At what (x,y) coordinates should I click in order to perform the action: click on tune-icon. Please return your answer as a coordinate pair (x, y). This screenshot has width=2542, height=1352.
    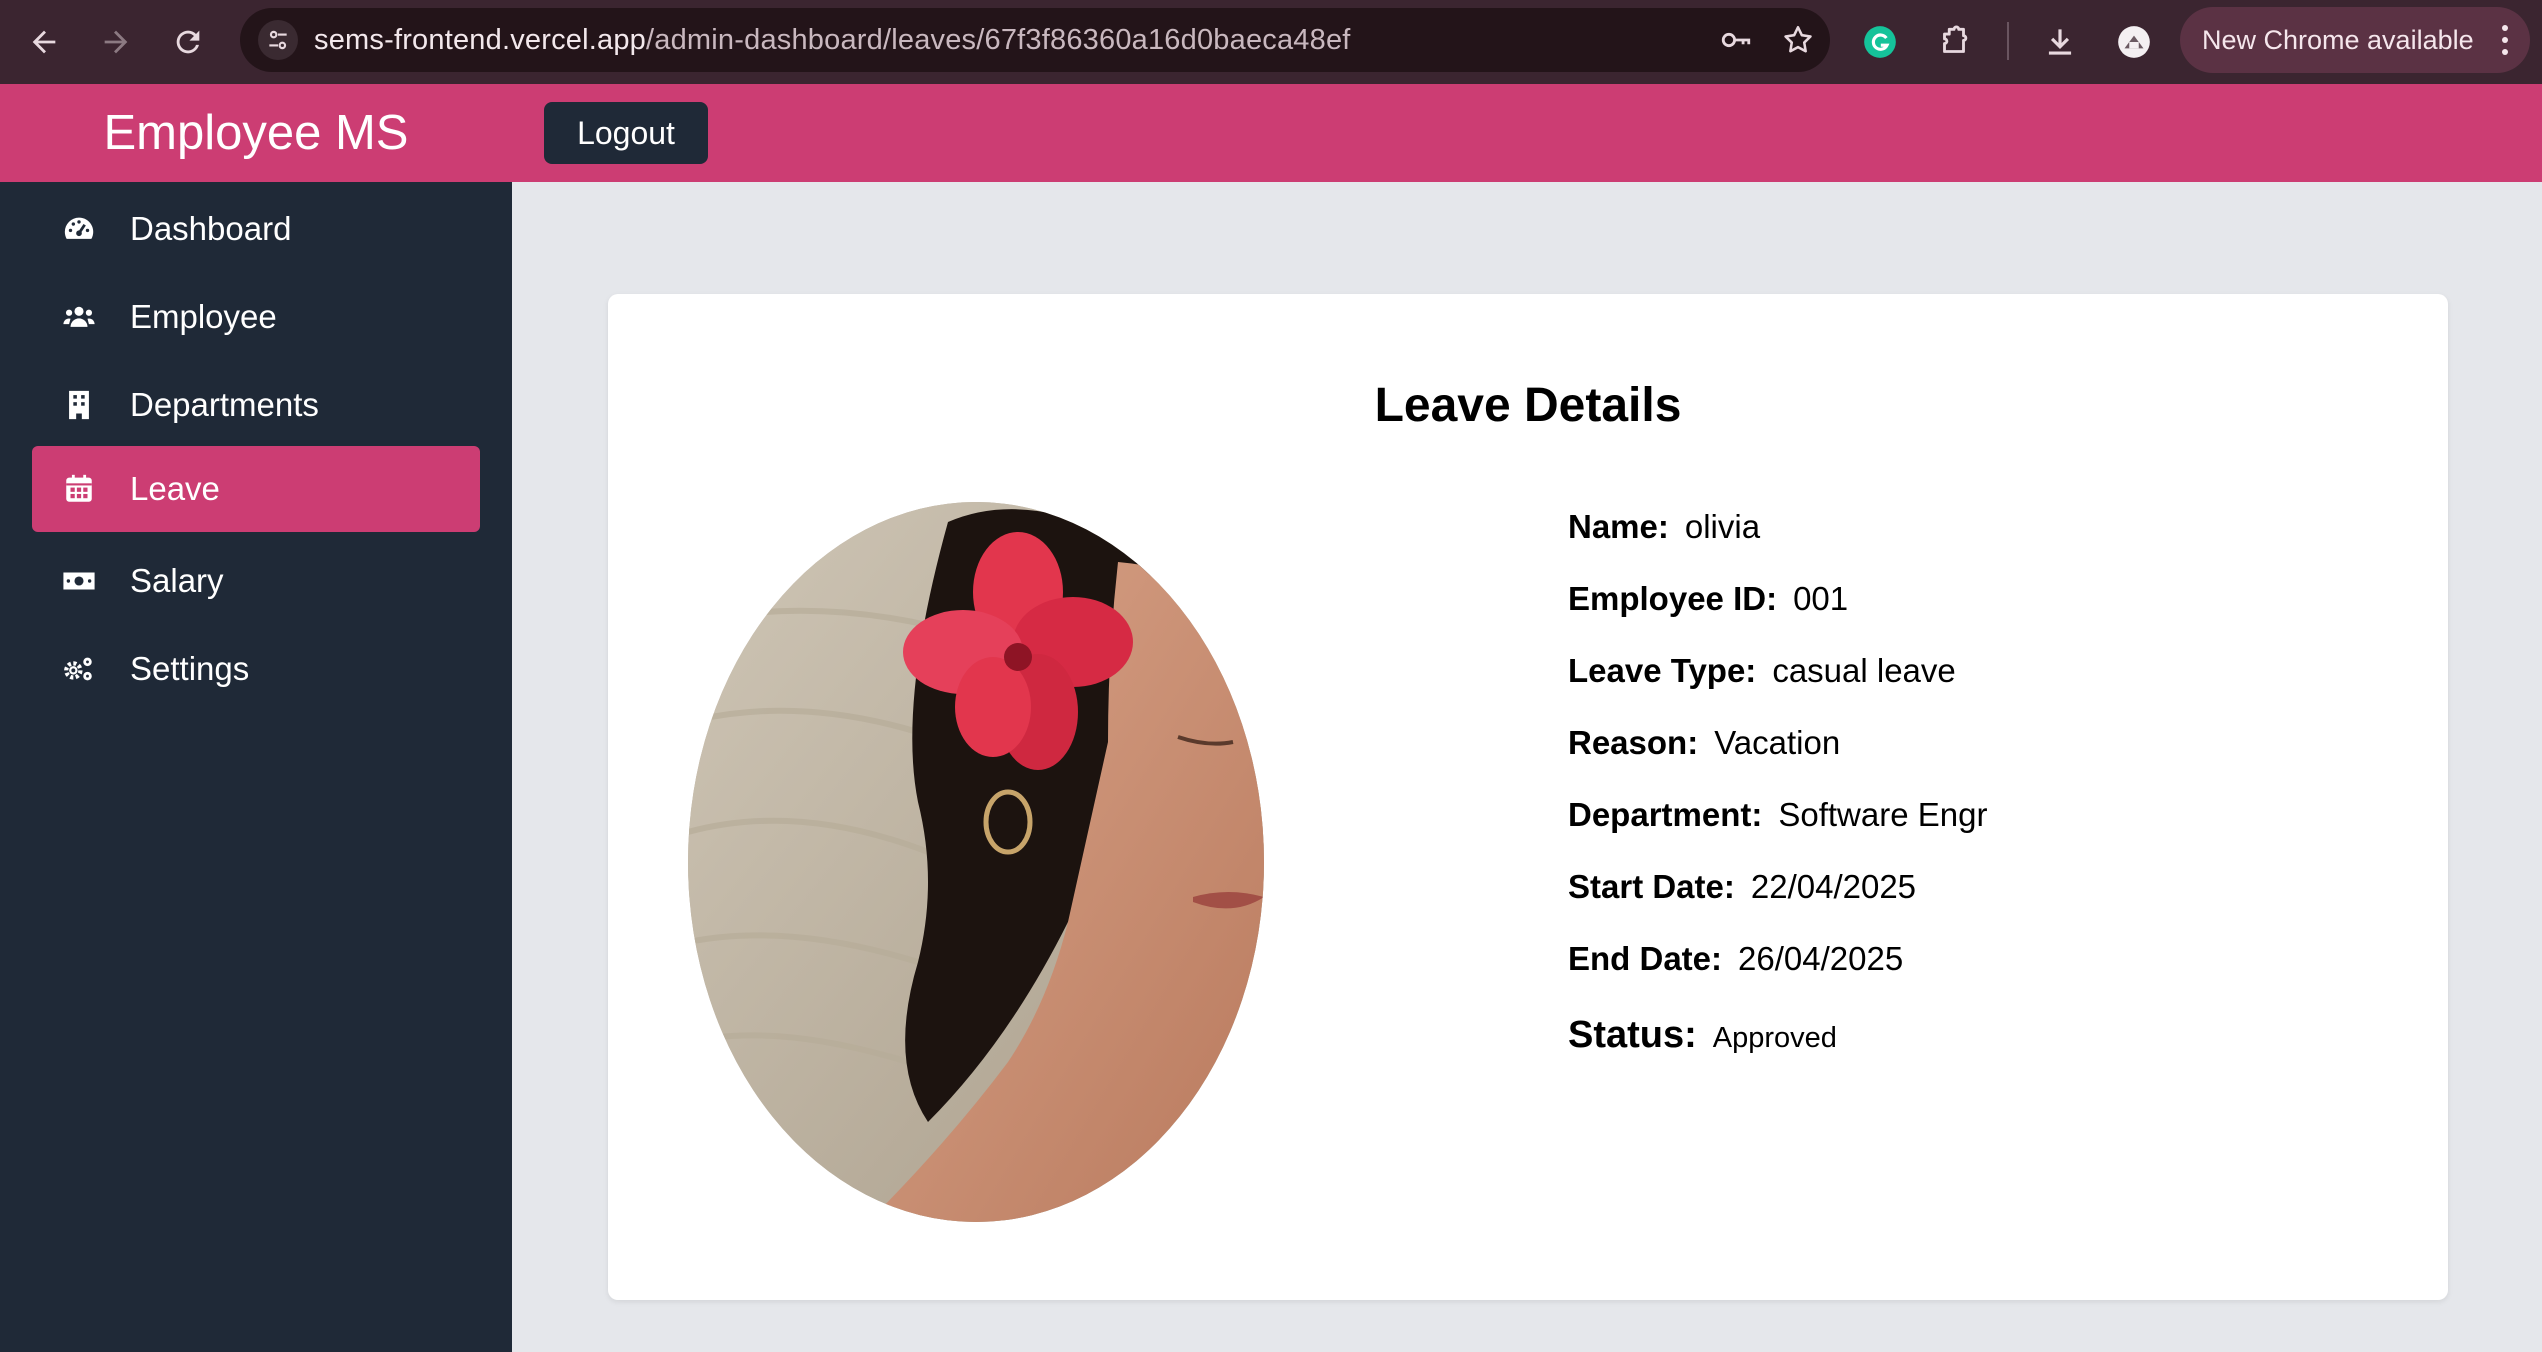
    Looking at the image, I should click on (278, 40).